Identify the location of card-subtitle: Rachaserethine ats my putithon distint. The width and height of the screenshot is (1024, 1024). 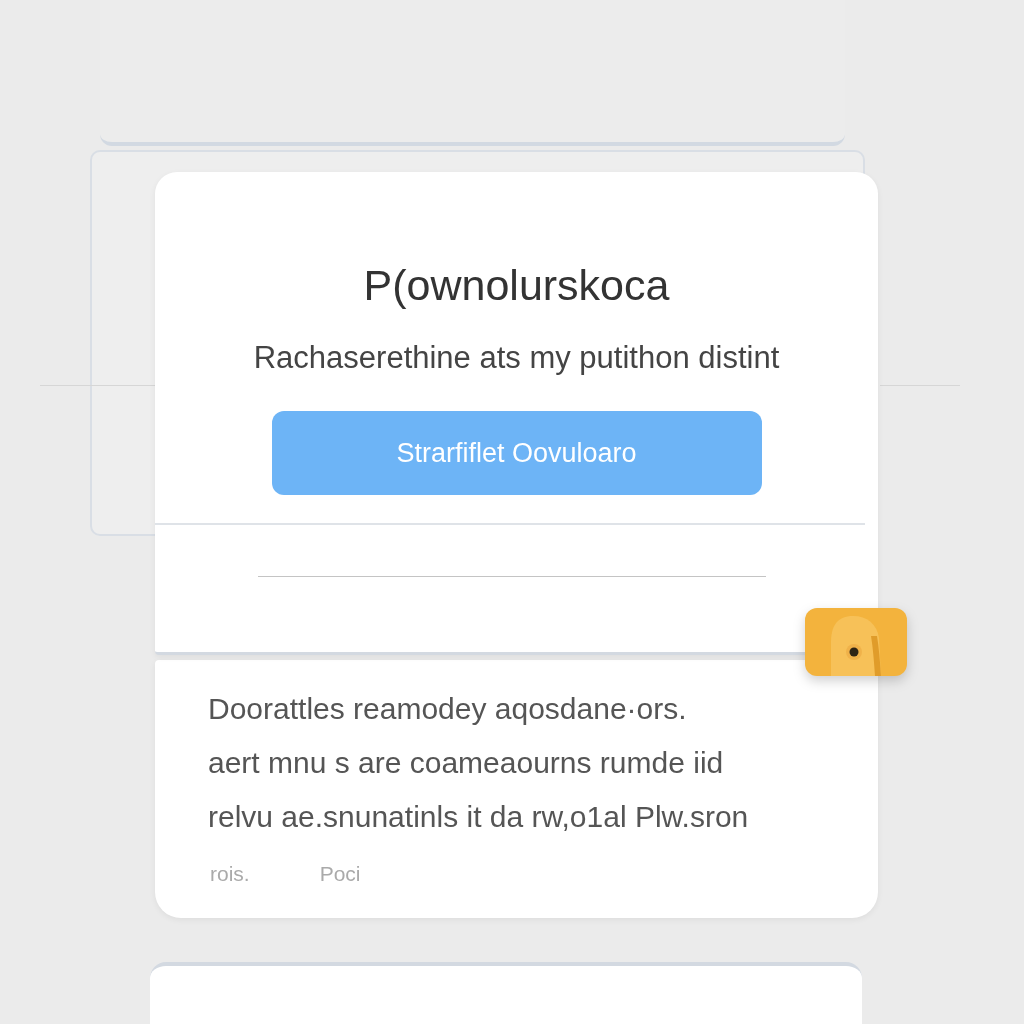
(516, 358).